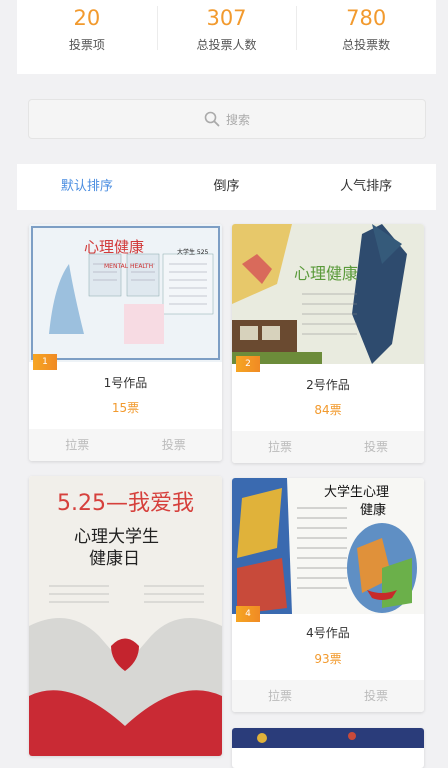 This screenshot has width=448, height=768. Describe the element at coordinates (328, 659) in the screenshot. I see `entry-vote-count: 93票` at that location.